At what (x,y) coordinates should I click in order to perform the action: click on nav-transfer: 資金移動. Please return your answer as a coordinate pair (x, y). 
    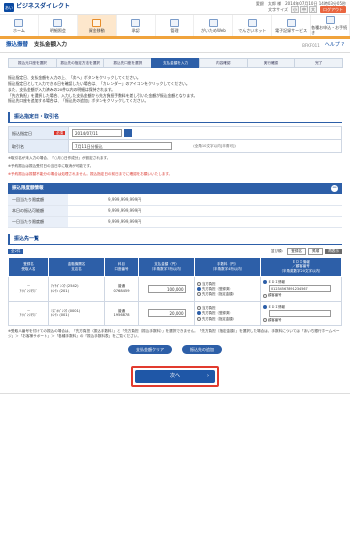
    Looking at the image, I should click on (97, 25).